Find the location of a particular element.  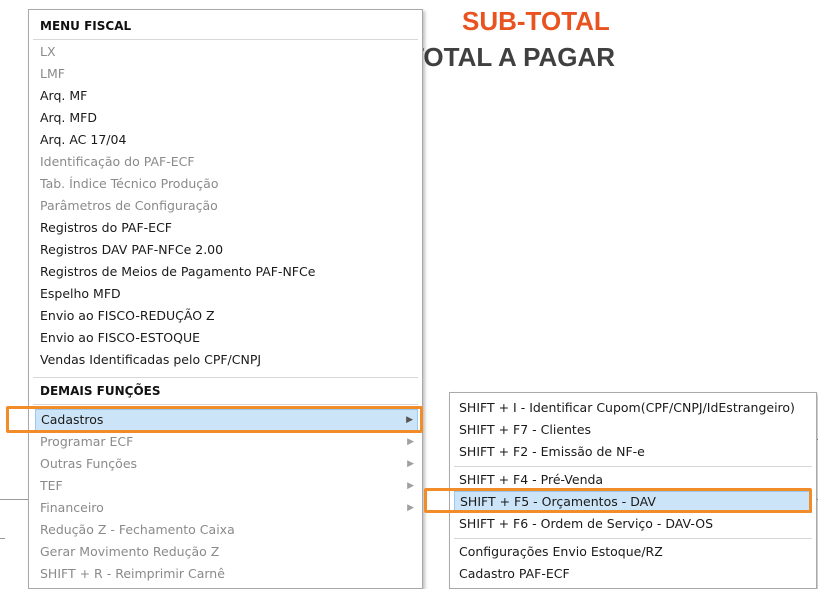

menu-item-reducao-z-fechamento-caixa: Redução Z - Fechamento Caixa is located at coordinates (226, 530).